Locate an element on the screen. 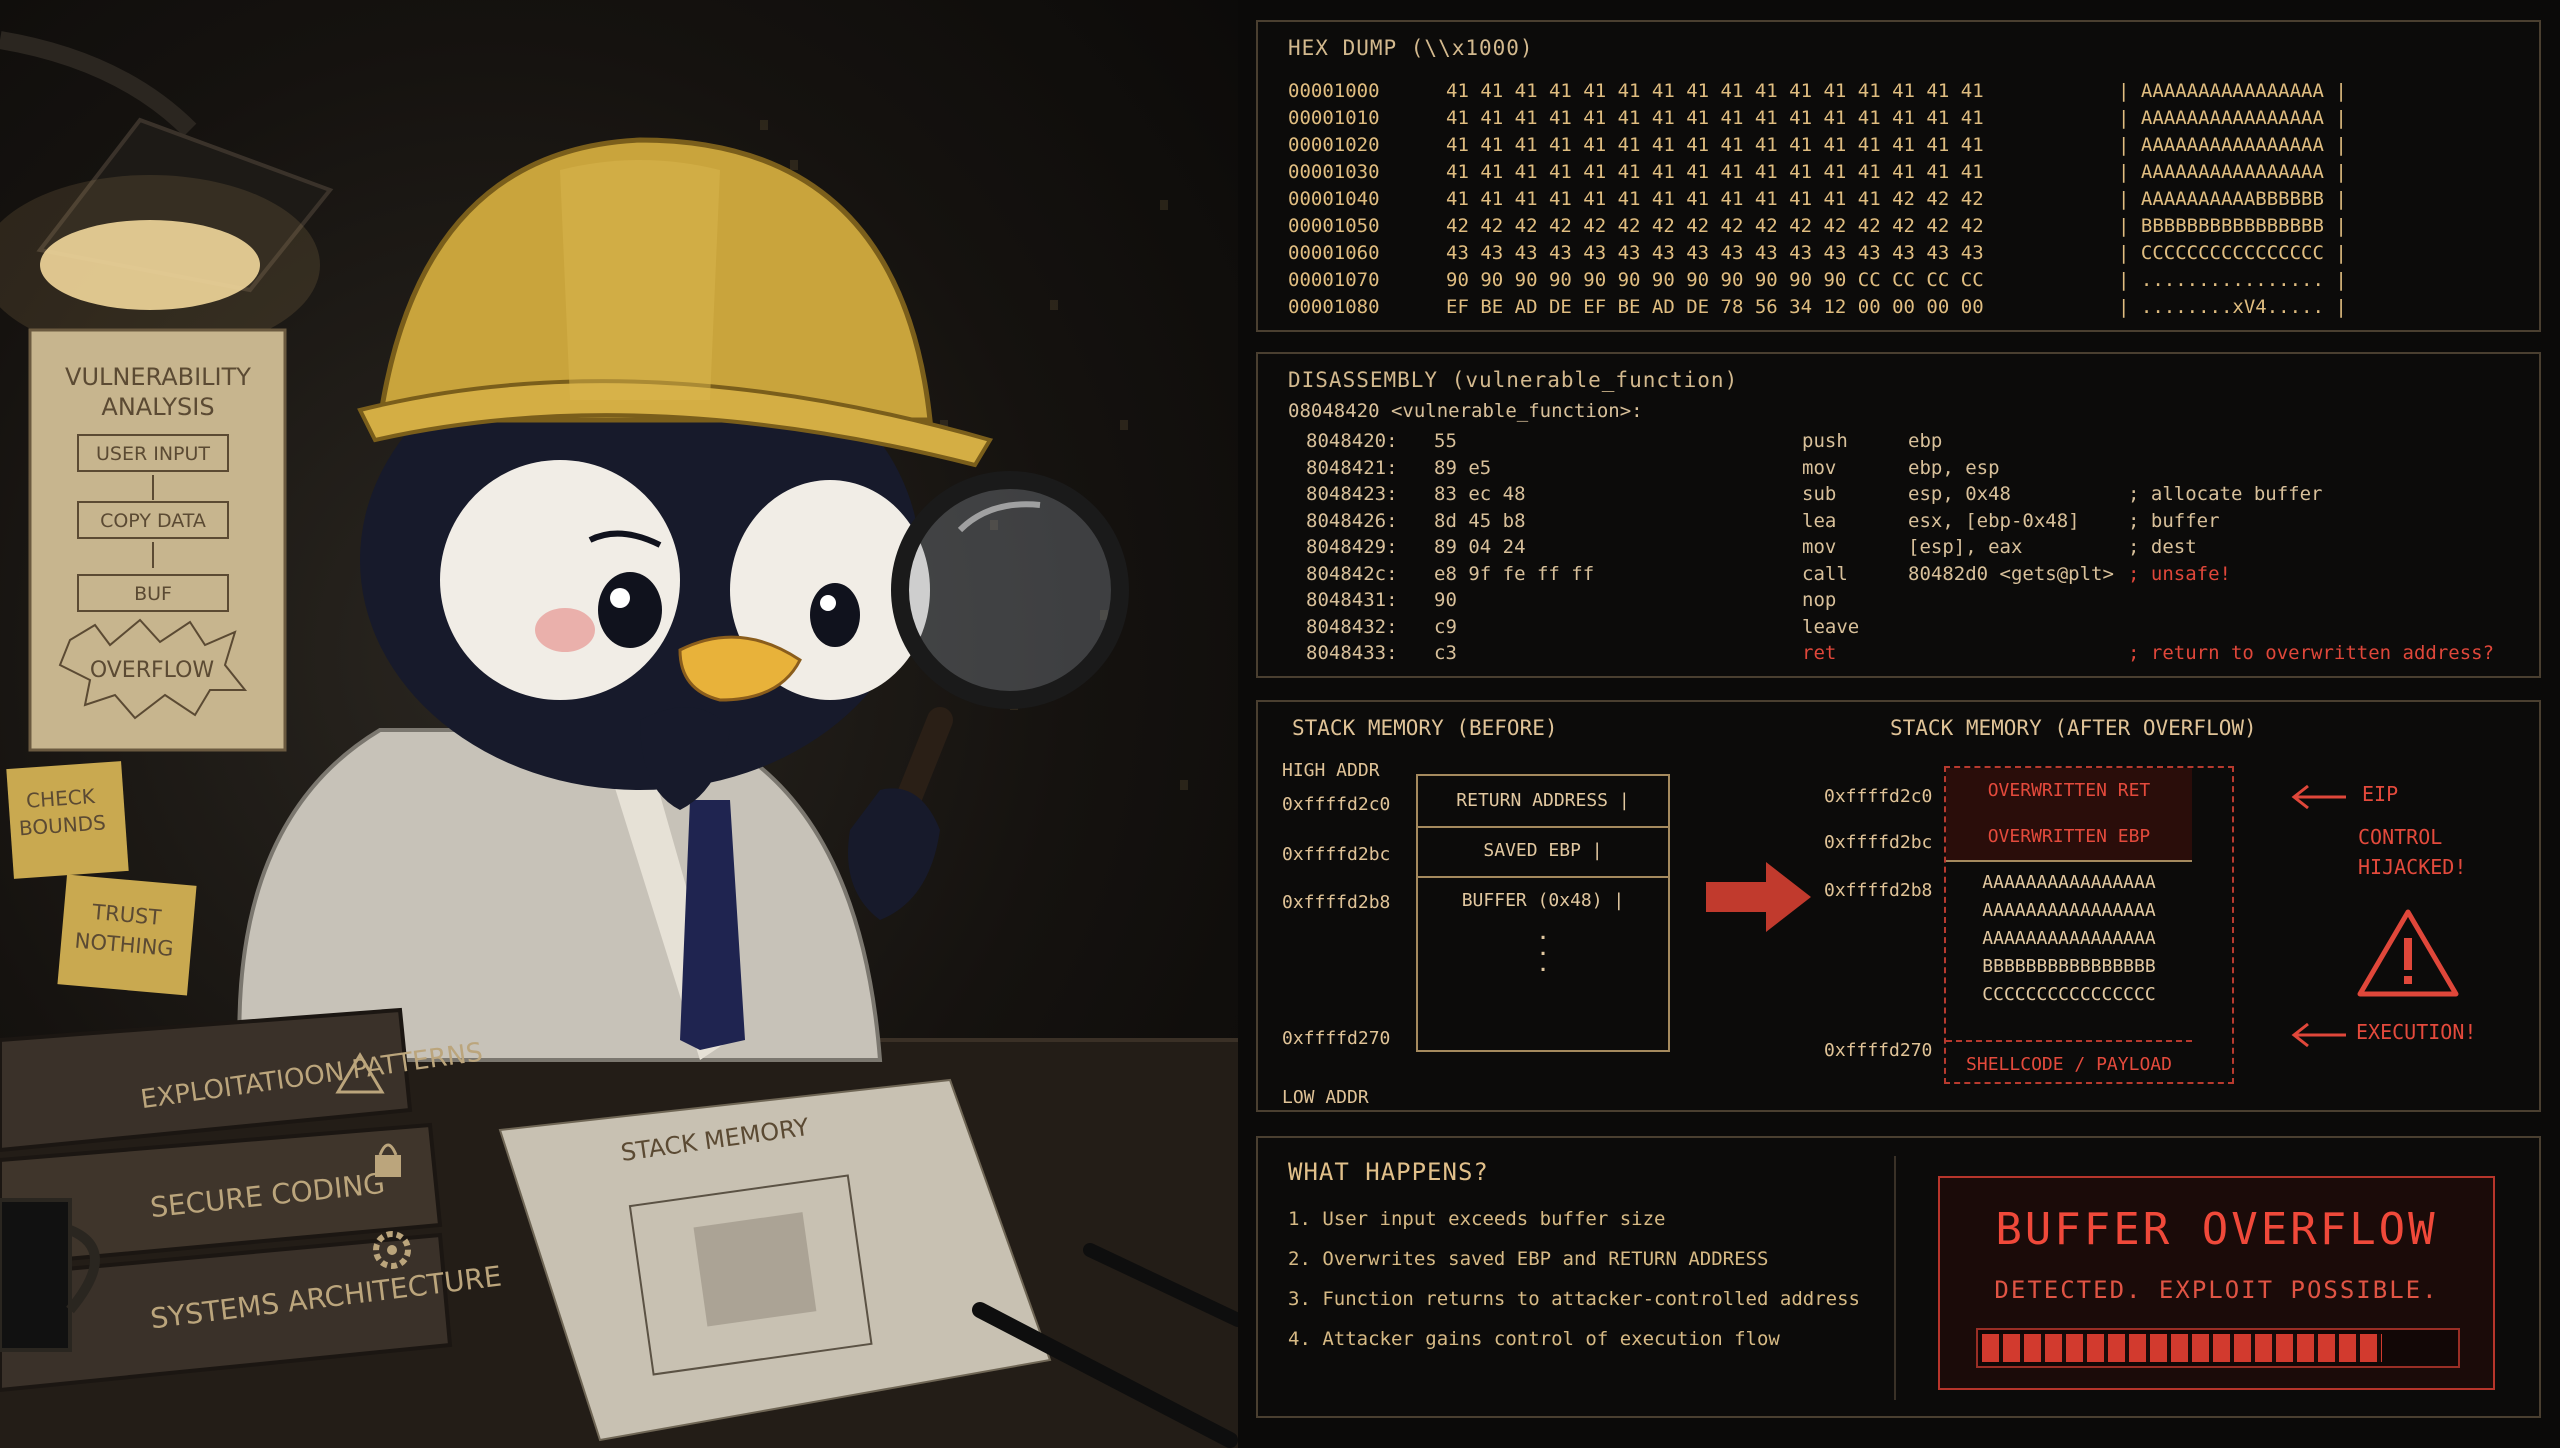 The width and height of the screenshot is (2560, 1448). disasm-comment: ; unsafe! is located at coordinates (2179, 573).